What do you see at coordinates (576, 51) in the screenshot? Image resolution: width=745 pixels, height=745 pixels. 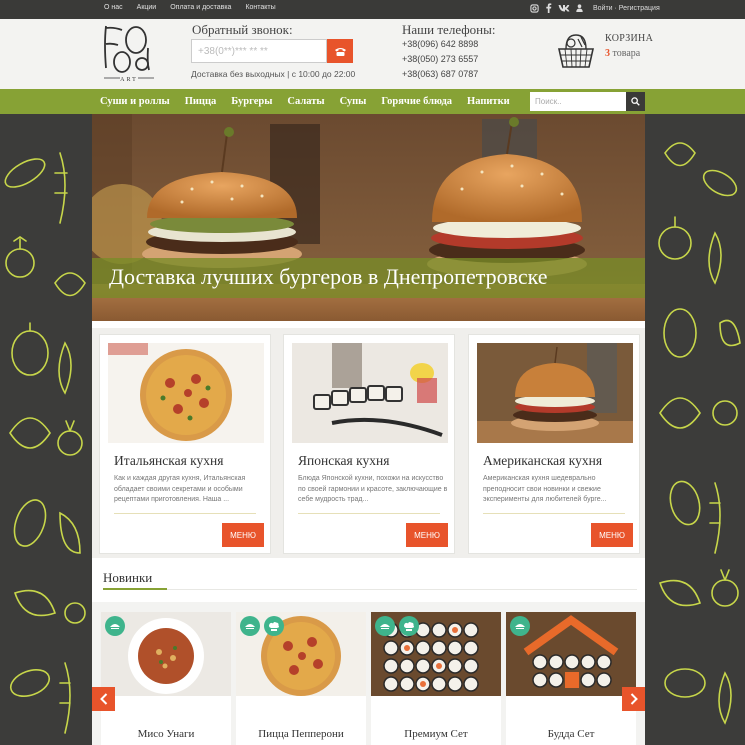 I see `basket-icon` at bounding box center [576, 51].